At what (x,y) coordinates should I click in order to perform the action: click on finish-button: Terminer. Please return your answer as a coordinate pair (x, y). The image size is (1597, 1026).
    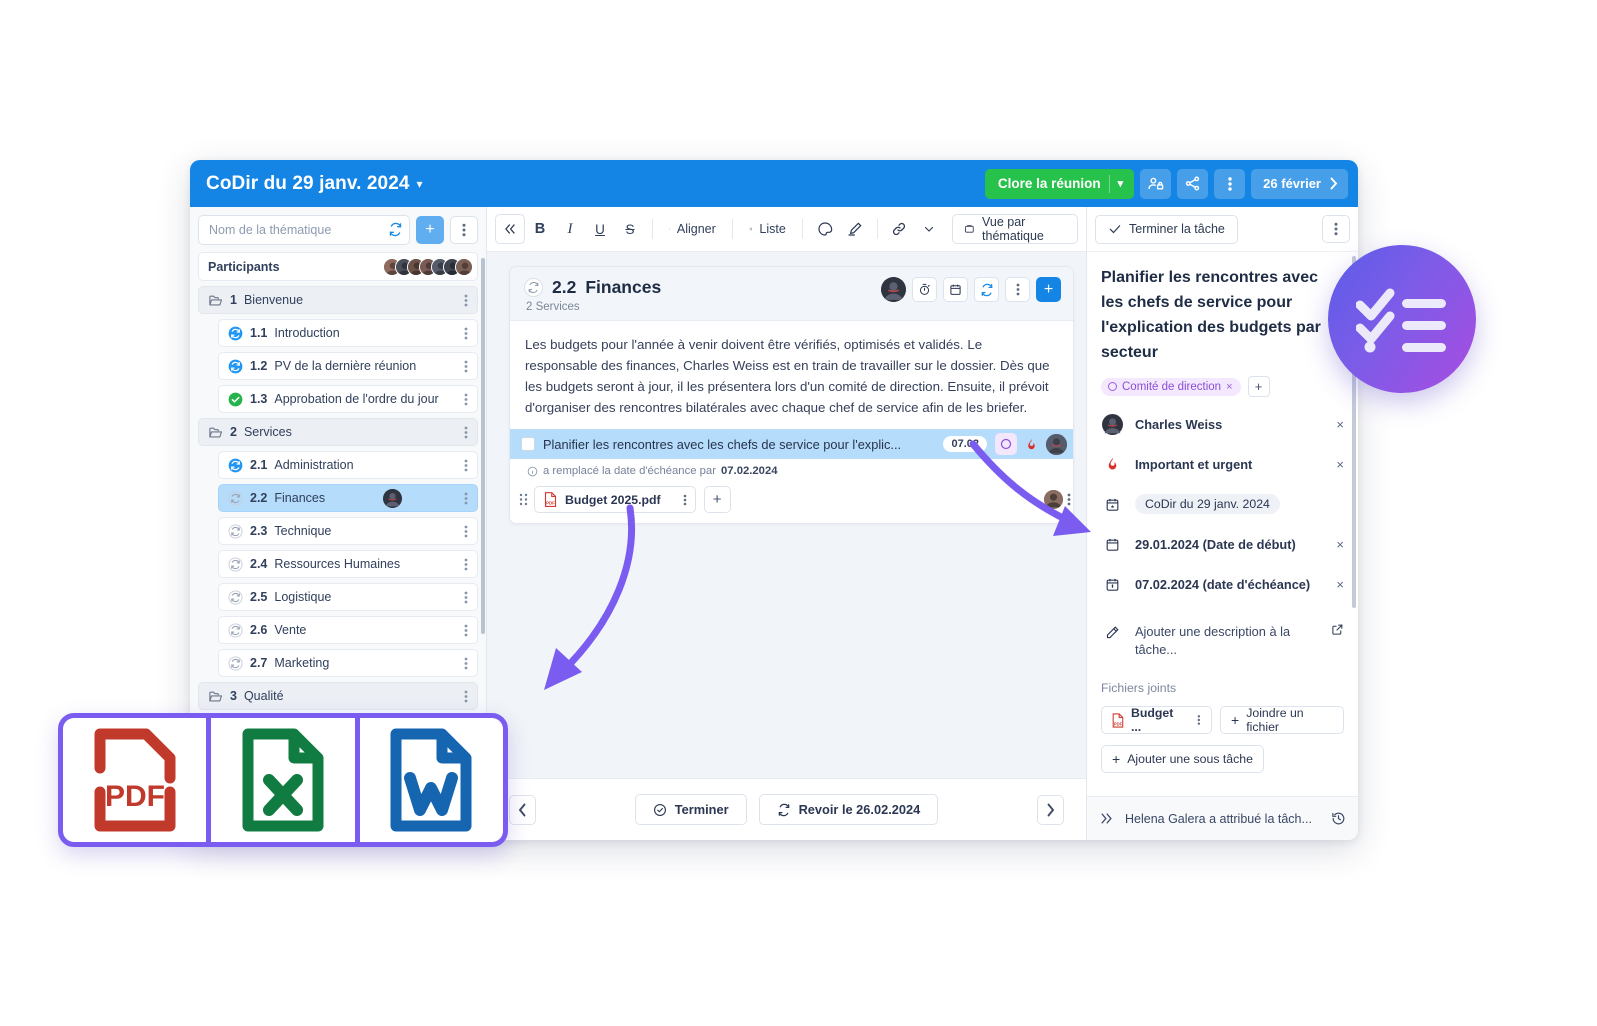
    Looking at the image, I should click on (690, 809).